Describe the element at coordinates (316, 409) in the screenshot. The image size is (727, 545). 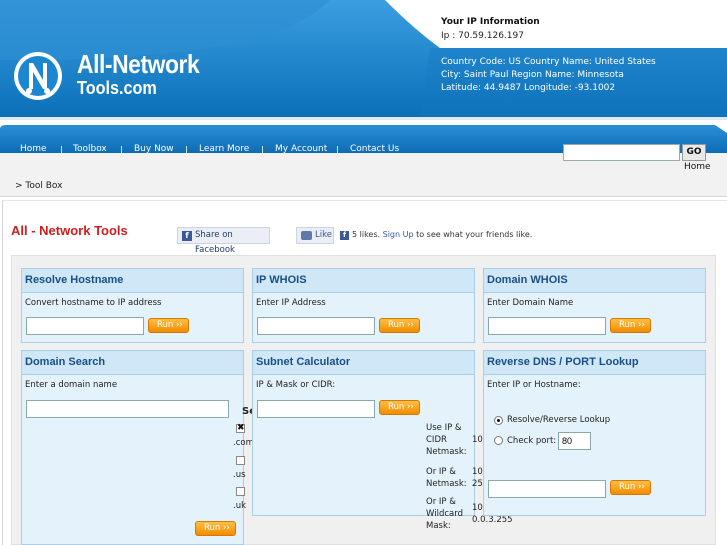
I see `subnet-input` at that location.